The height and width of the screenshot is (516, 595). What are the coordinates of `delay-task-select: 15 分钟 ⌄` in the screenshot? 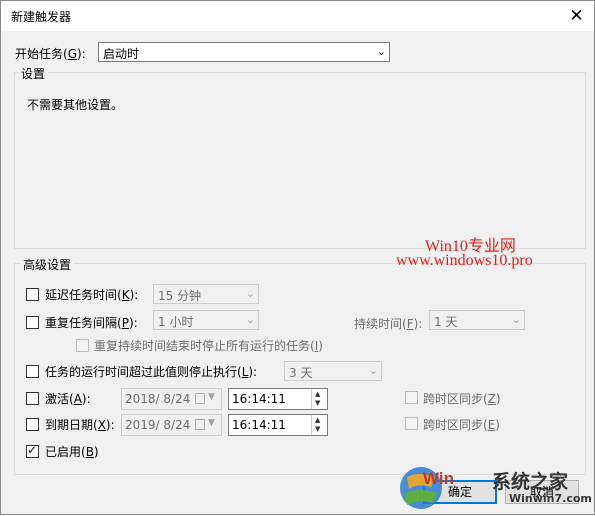 It's located at (206, 294).